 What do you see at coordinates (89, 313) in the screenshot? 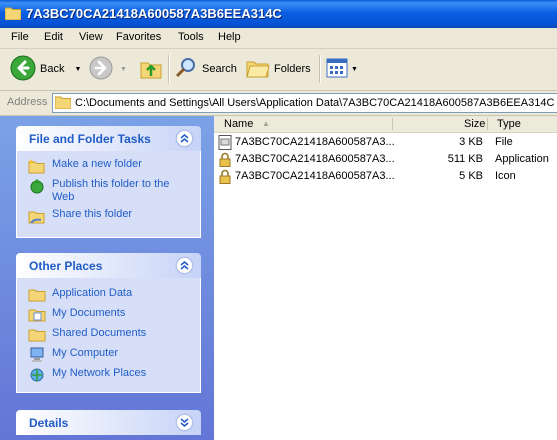
I see `place-label: My Documents` at bounding box center [89, 313].